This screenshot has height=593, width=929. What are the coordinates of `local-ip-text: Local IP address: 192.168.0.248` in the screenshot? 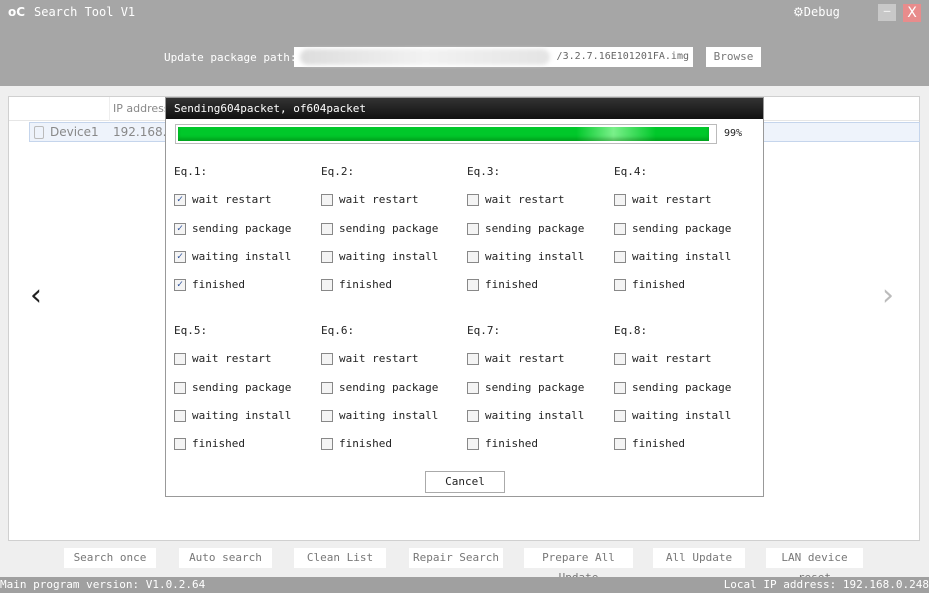 It's located at (826, 584).